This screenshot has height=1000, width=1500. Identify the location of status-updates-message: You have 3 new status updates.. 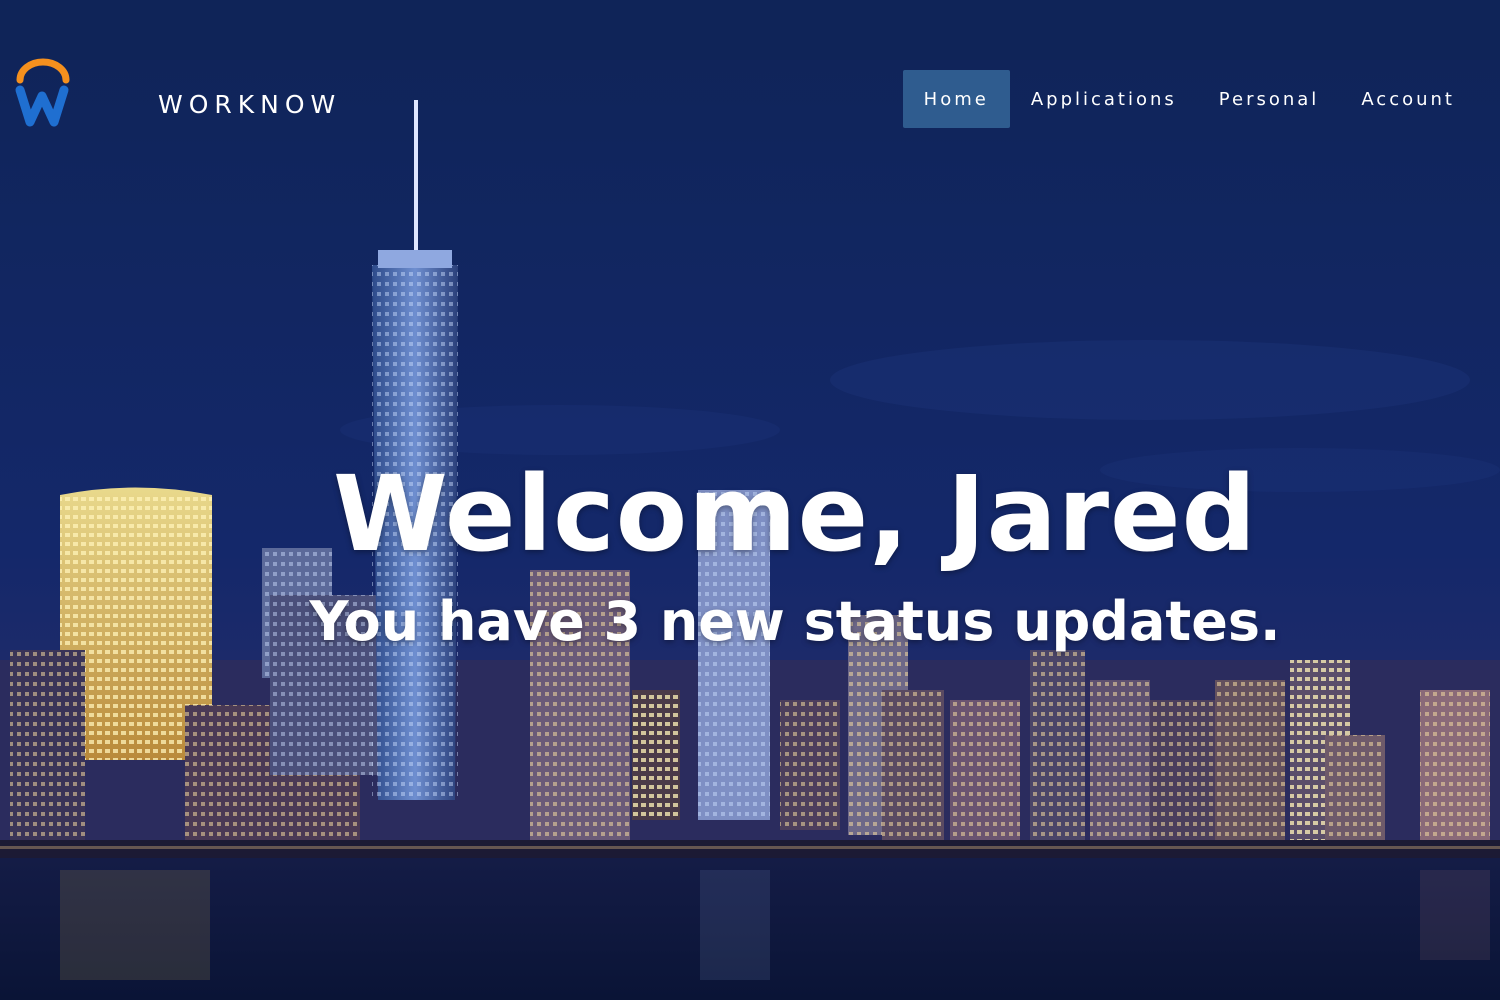
(795, 621).